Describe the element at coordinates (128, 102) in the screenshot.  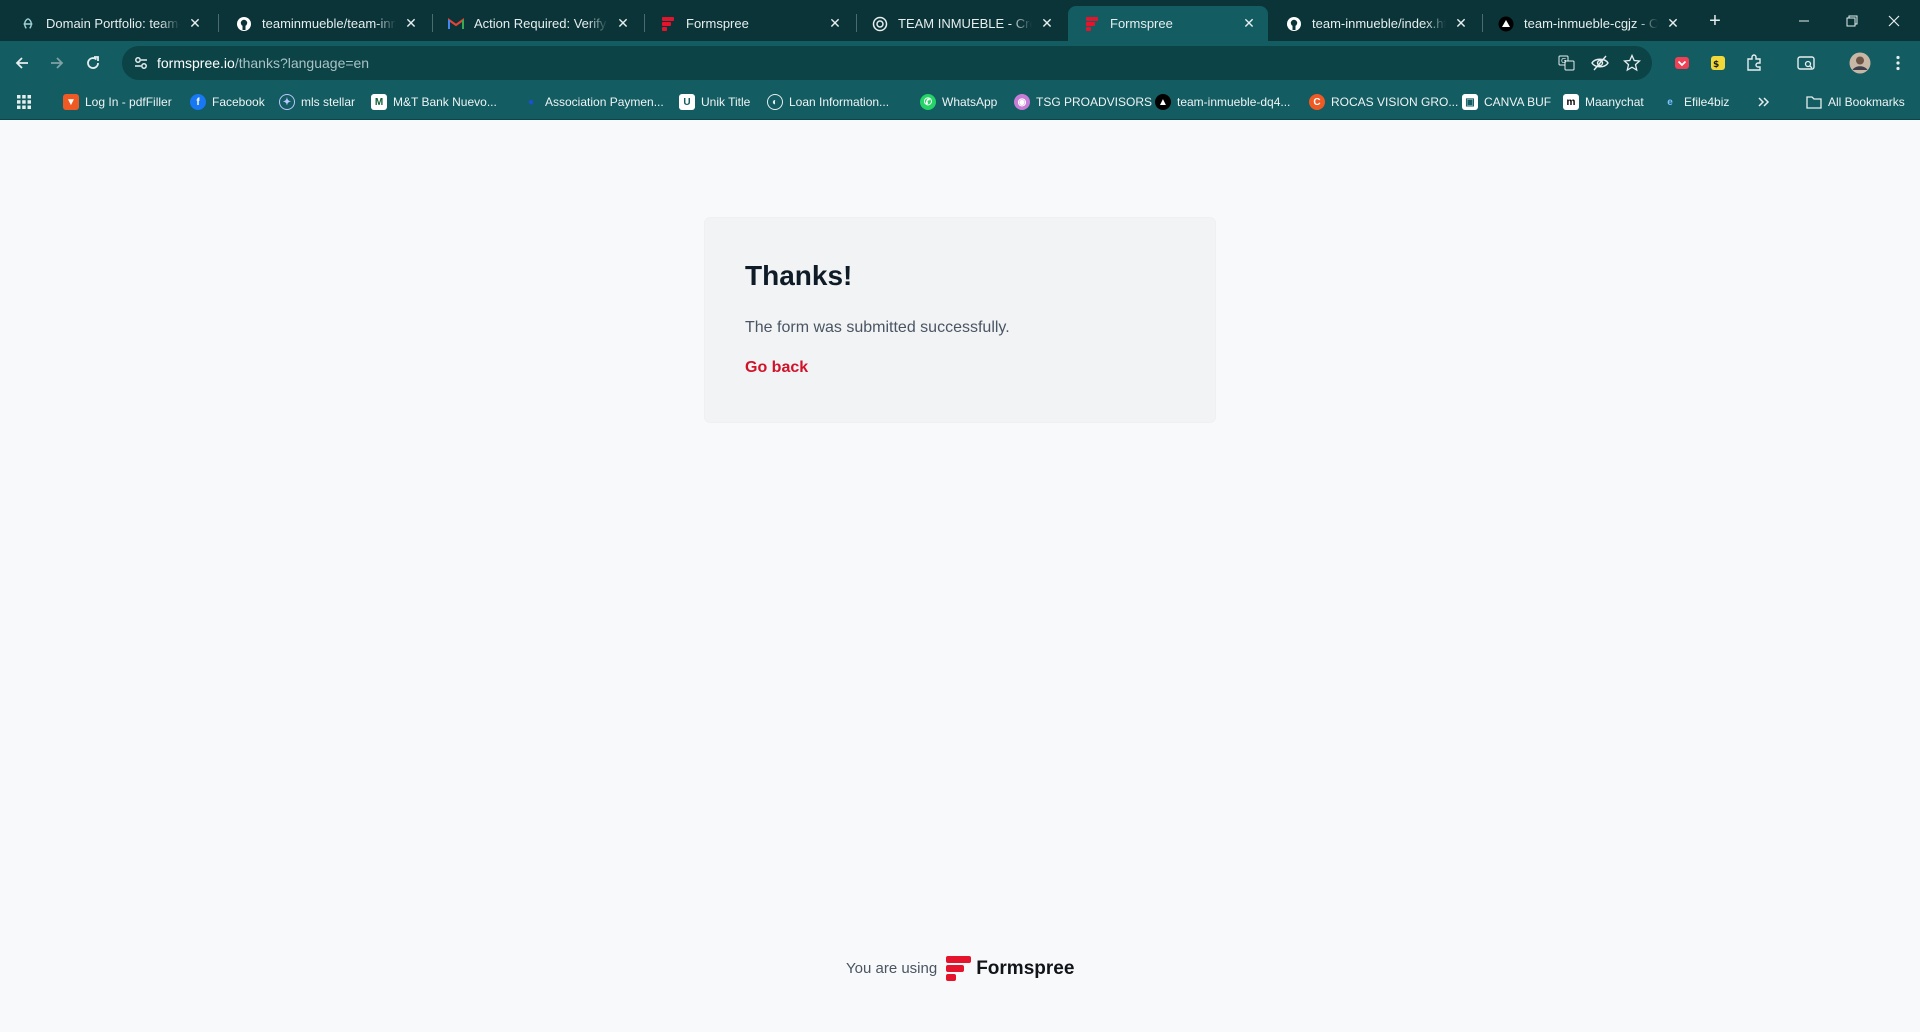
I see `bookmark-label: Log In - pdfFiller` at that location.